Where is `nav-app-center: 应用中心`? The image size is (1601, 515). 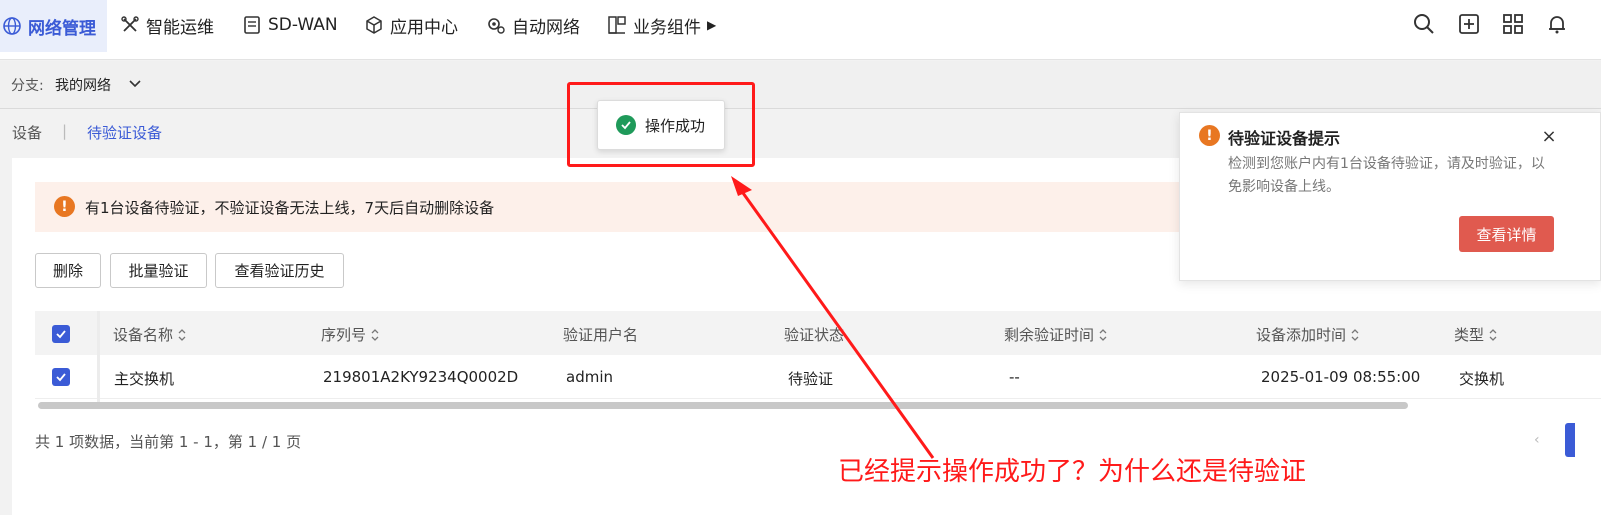
nav-app-center: 应用中心 is located at coordinates (411, 25).